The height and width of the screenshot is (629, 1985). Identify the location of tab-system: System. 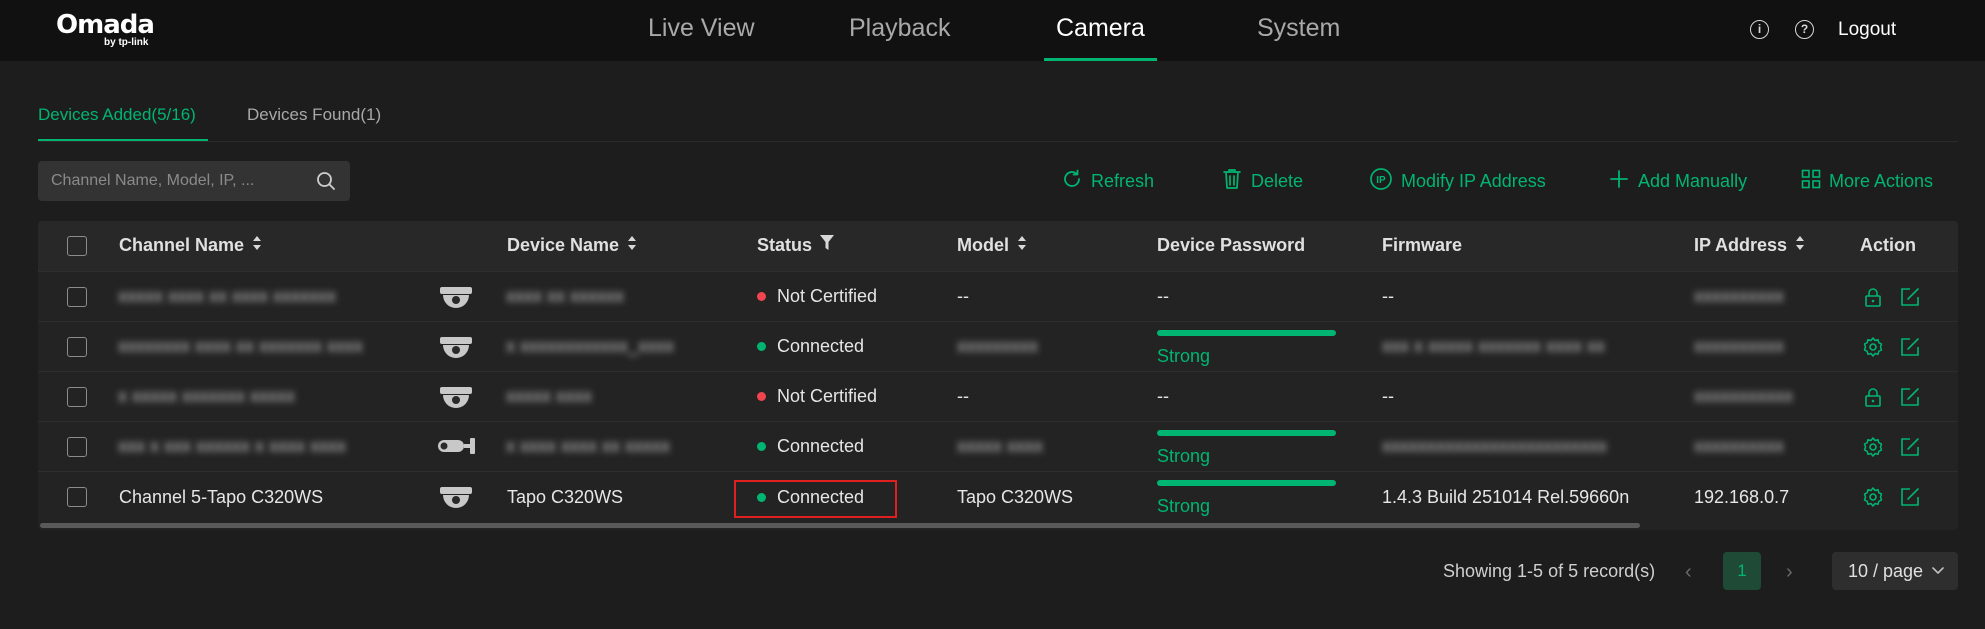
(1298, 37).